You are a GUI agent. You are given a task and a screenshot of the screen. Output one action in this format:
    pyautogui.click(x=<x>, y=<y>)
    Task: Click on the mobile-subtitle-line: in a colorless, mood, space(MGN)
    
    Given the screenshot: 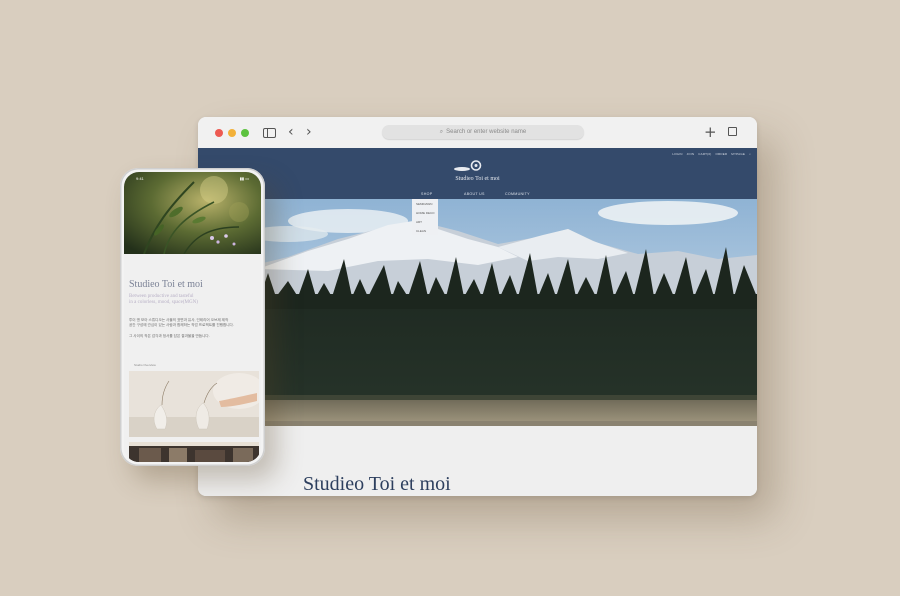 What is the action you would take?
    pyautogui.click(x=163, y=302)
    